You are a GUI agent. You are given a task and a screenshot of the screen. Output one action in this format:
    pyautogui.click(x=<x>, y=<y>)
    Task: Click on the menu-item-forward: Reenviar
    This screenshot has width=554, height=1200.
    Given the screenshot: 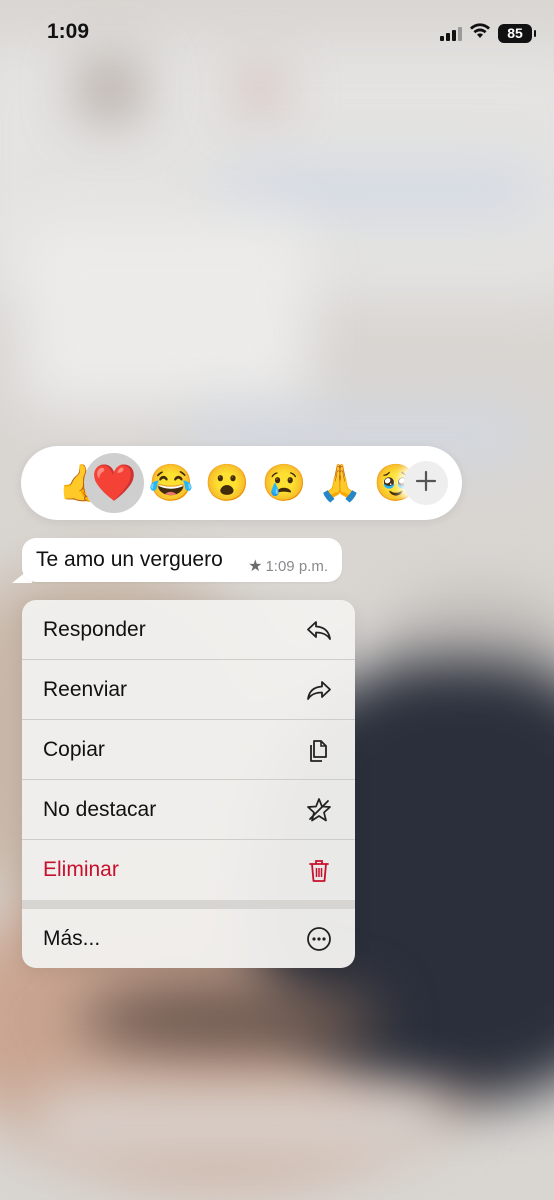 What is the action you would take?
    pyautogui.click(x=188, y=690)
    